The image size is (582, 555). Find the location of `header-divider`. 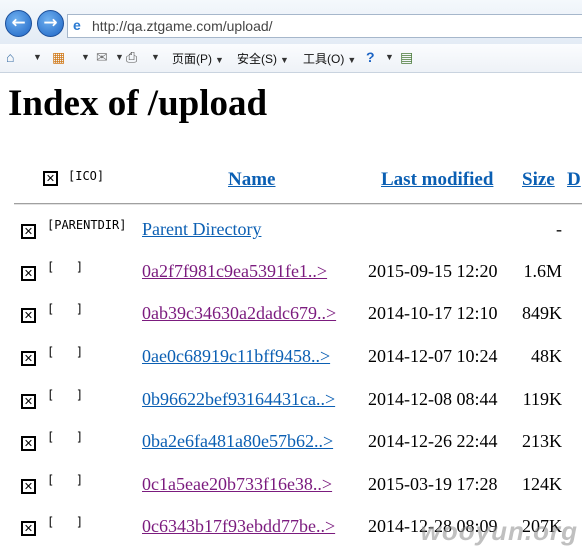

header-divider is located at coordinates (298, 204).